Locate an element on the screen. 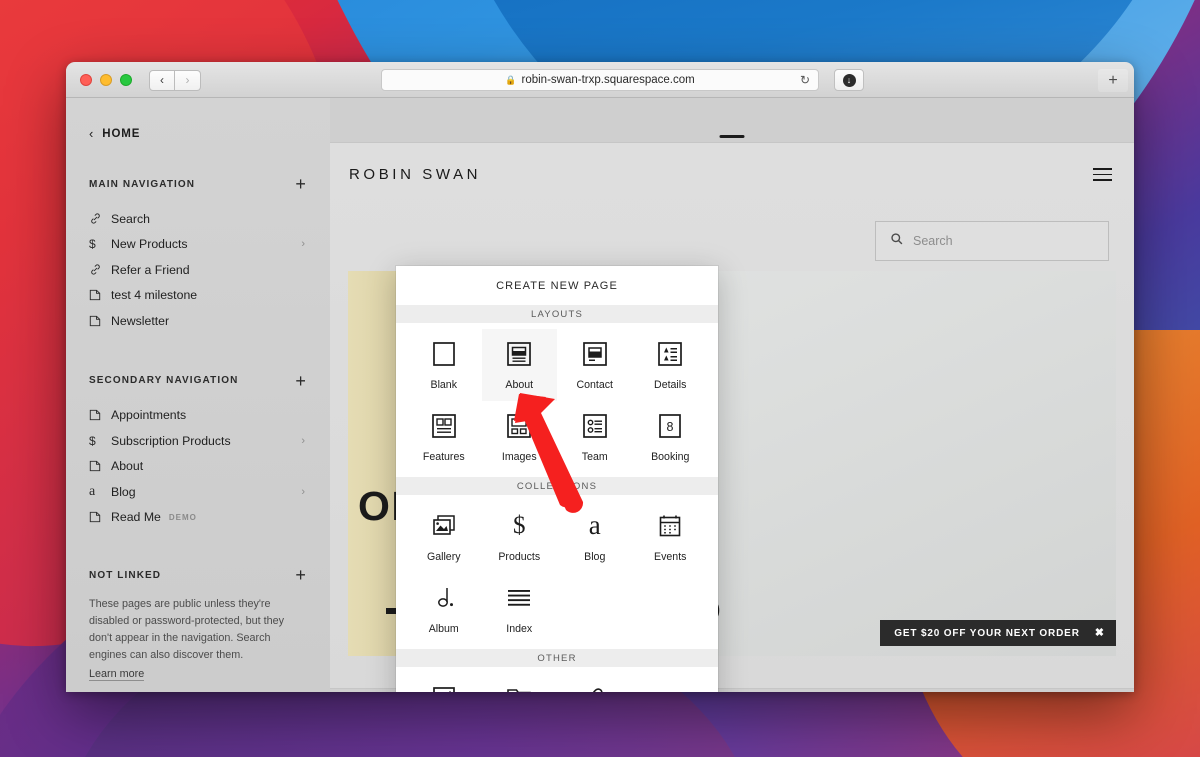 This screenshot has height=757, width=1200. new-tab-button: + is located at coordinates (1113, 80).